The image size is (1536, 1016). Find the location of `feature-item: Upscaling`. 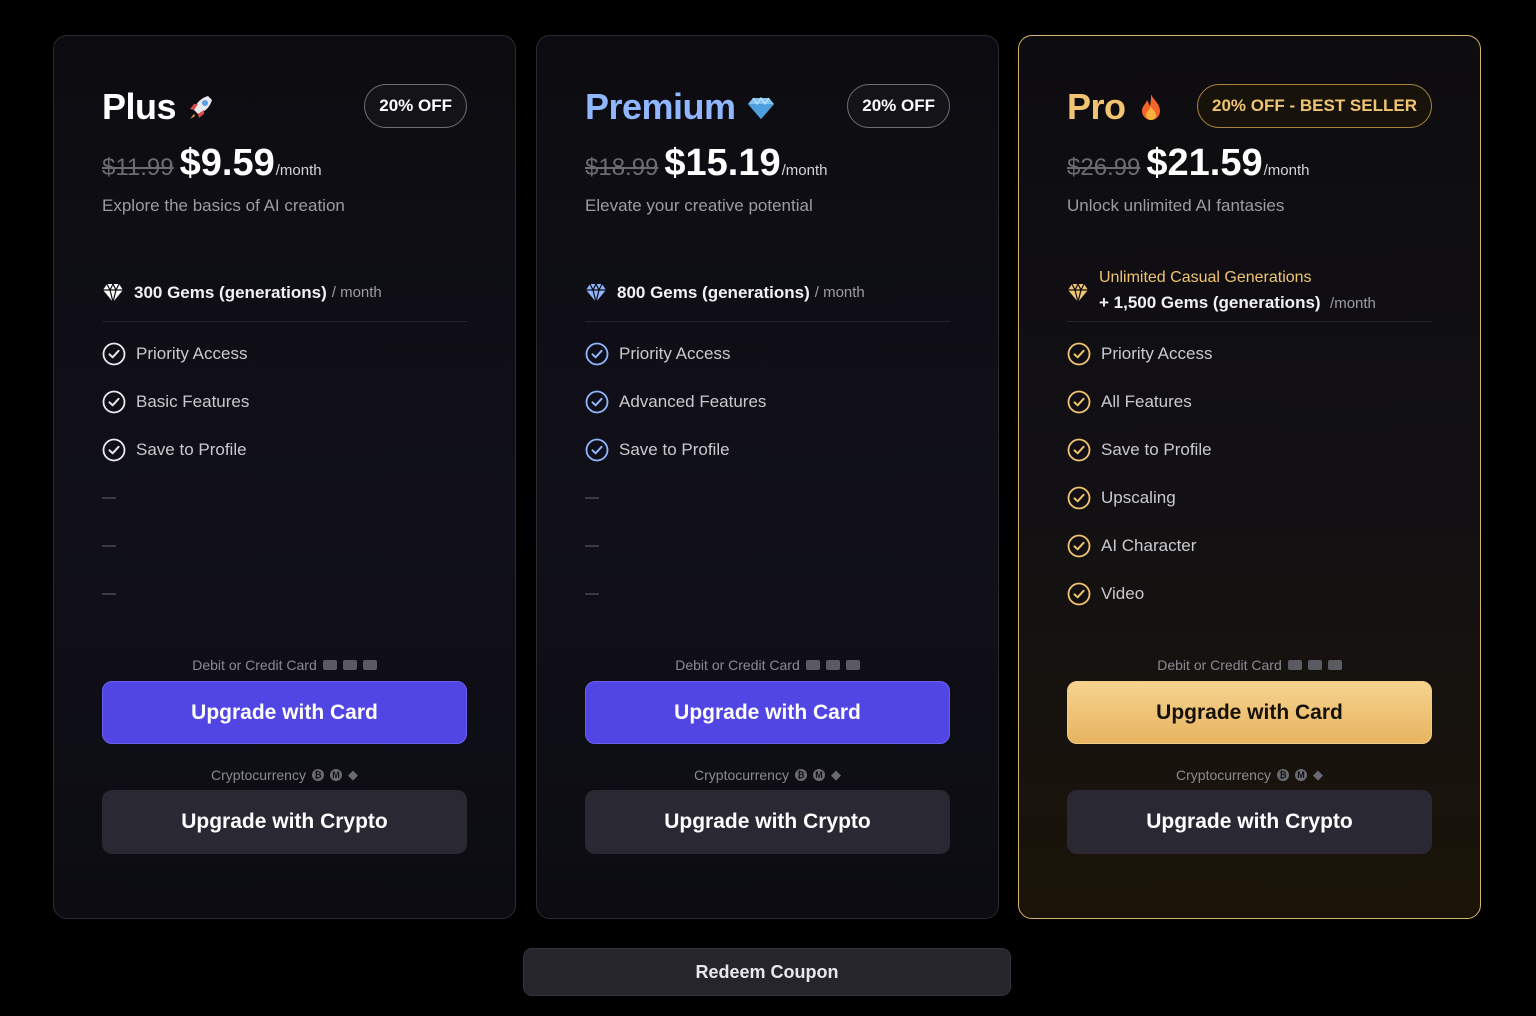

feature-item: Upscaling is located at coordinates (1249, 498).